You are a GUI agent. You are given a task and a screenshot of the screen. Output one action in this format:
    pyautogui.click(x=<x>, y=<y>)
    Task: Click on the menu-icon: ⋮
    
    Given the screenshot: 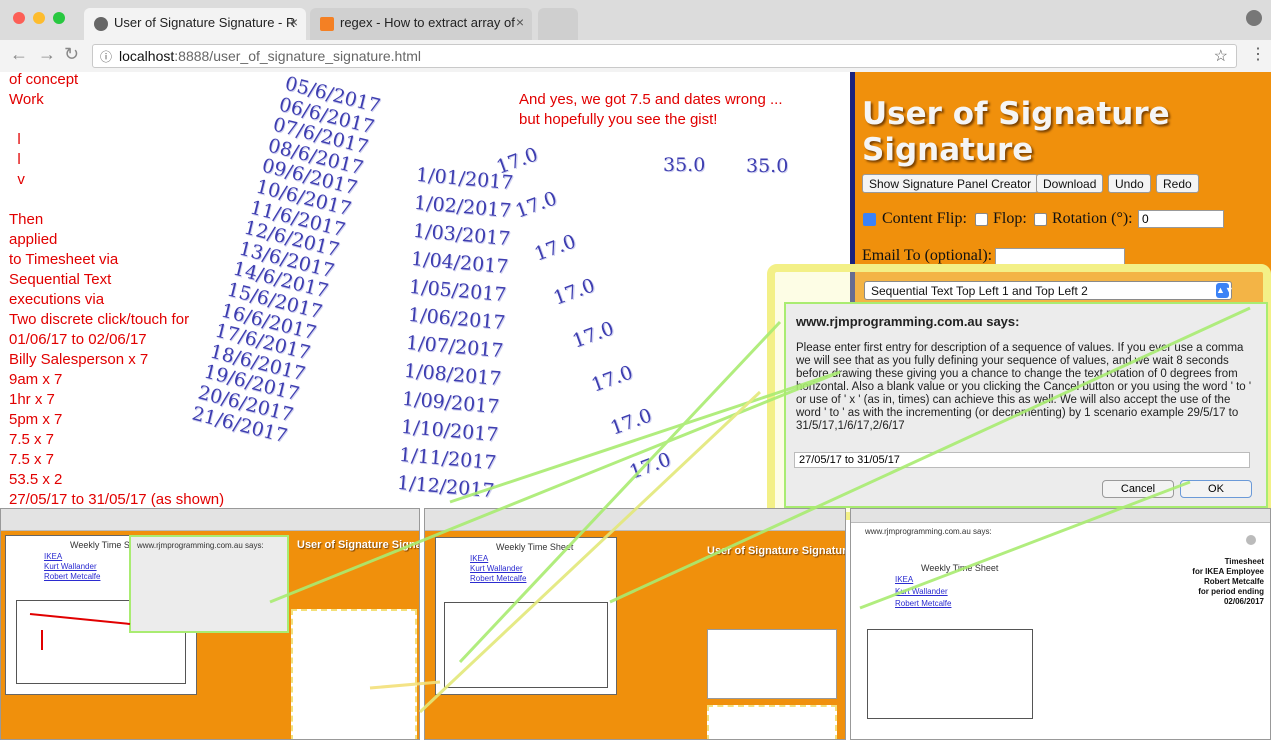 What is the action you would take?
    pyautogui.click(x=1258, y=54)
    